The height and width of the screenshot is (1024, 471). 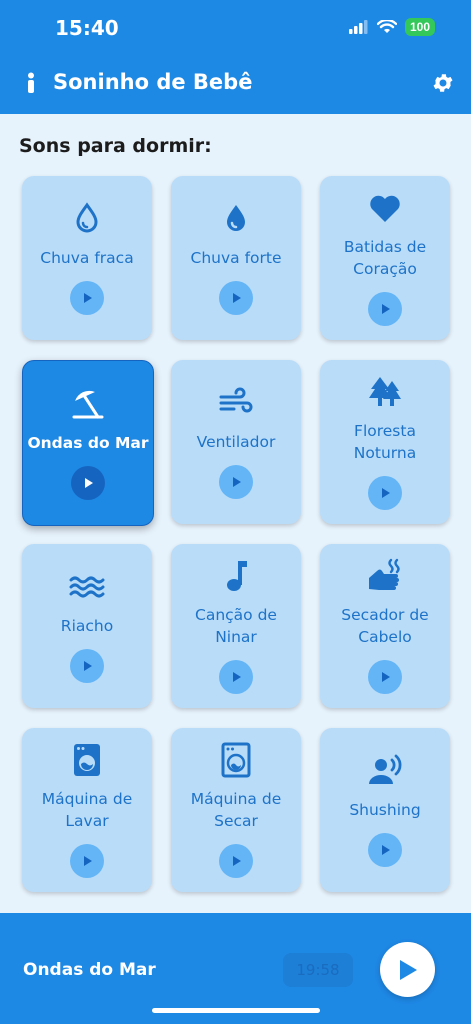 What do you see at coordinates (235, 57) in the screenshot?
I see `app-header: 15:40 100 Soninho de Bebê` at bounding box center [235, 57].